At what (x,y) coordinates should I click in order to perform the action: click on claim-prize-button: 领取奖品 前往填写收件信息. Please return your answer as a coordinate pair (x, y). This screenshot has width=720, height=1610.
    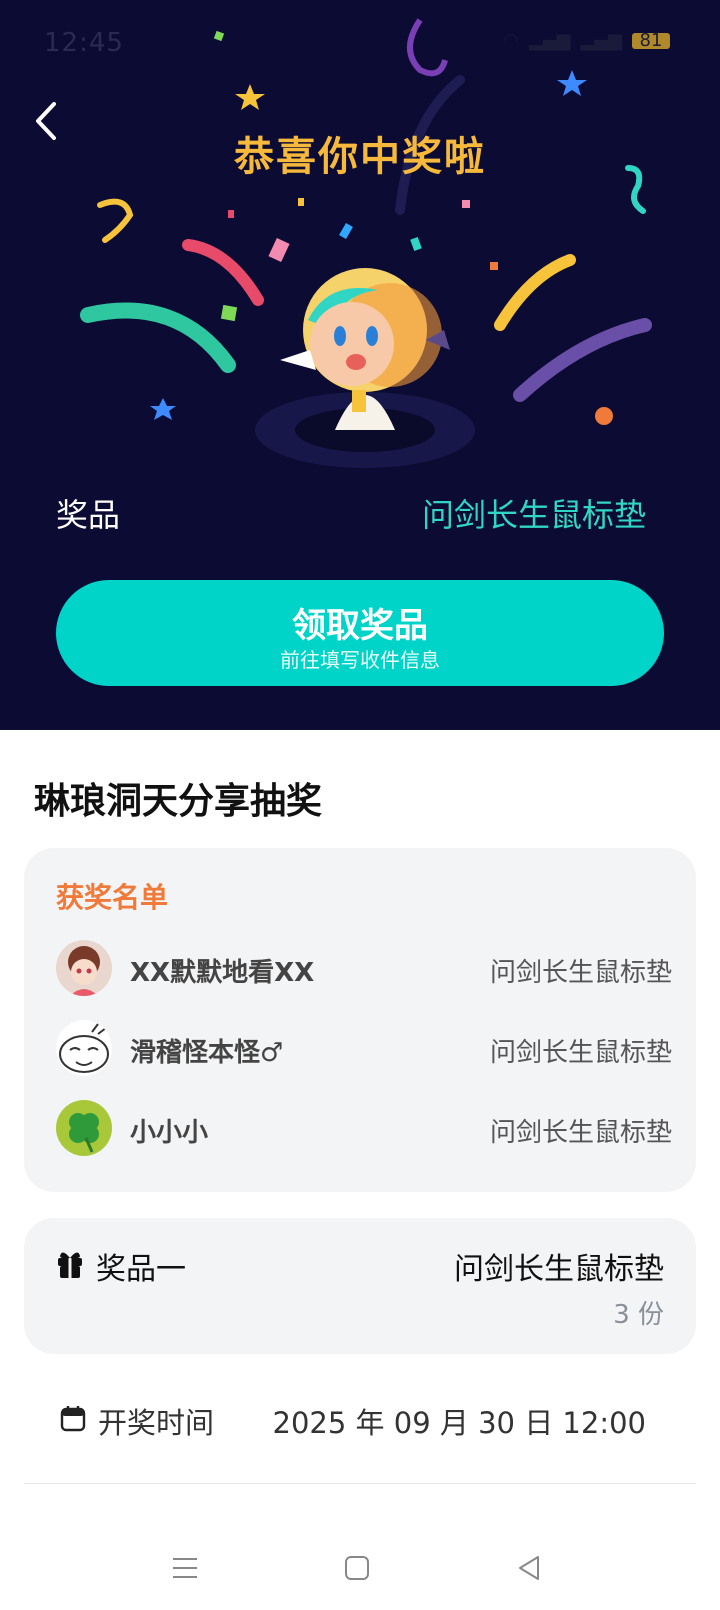
    Looking at the image, I should click on (360, 633).